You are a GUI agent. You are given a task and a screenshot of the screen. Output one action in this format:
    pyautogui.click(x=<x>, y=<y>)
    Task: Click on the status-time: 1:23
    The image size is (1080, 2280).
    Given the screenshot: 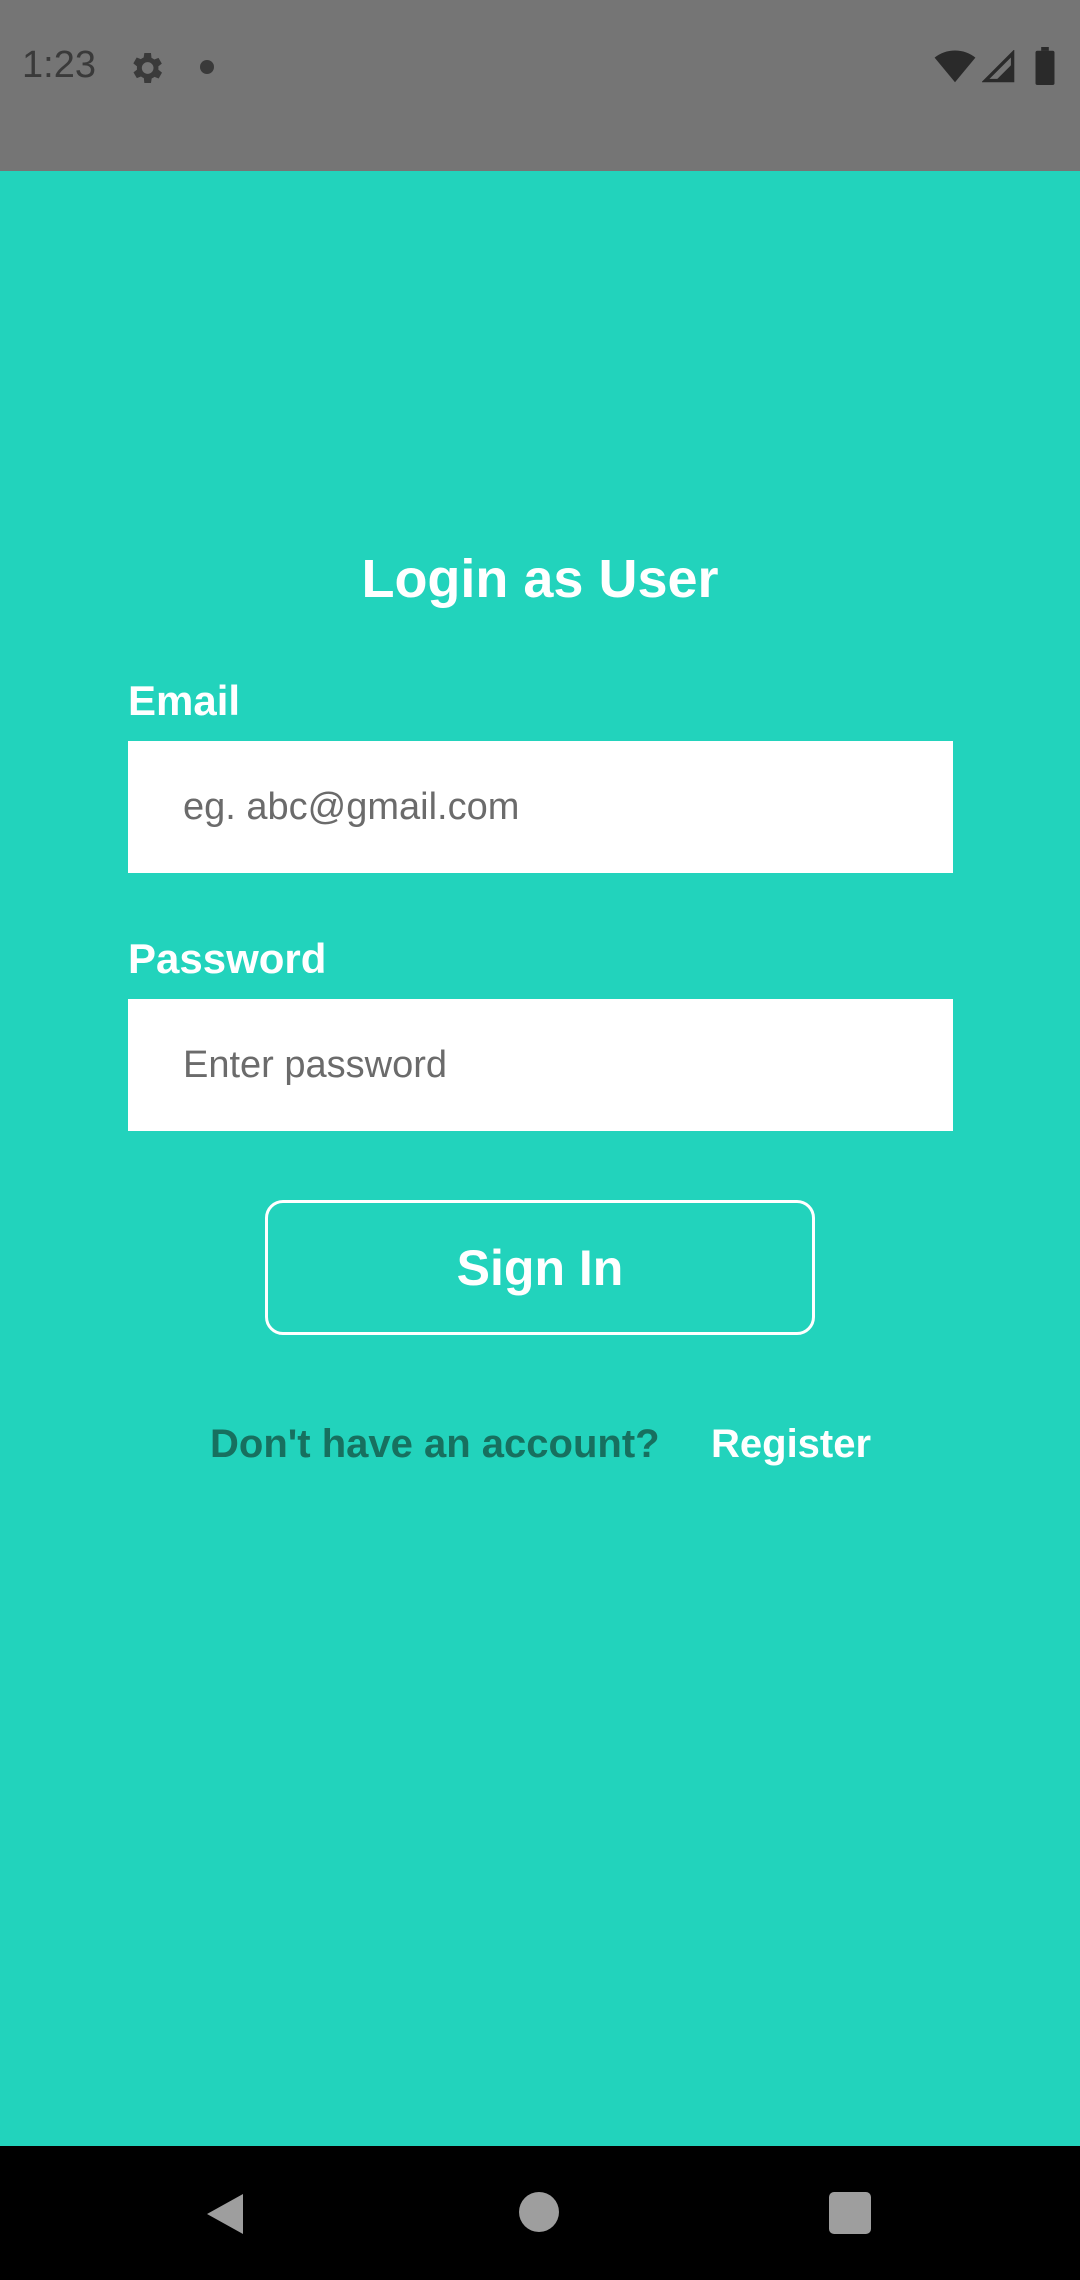 What is the action you would take?
    pyautogui.click(x=59, y=65)
    